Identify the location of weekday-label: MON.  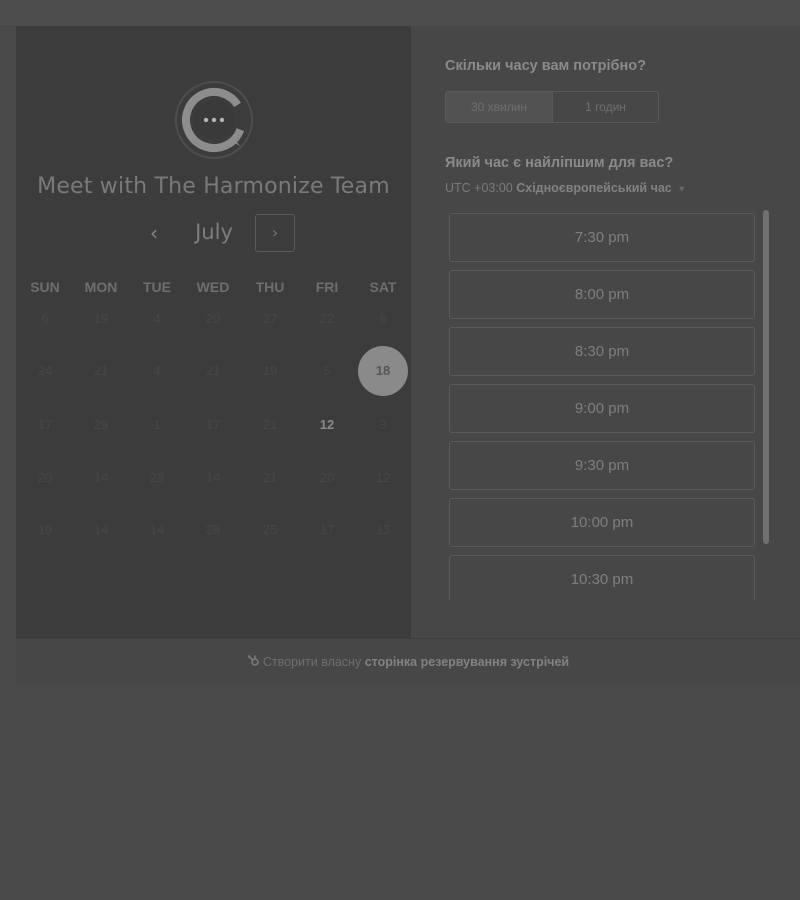
(101, 287).